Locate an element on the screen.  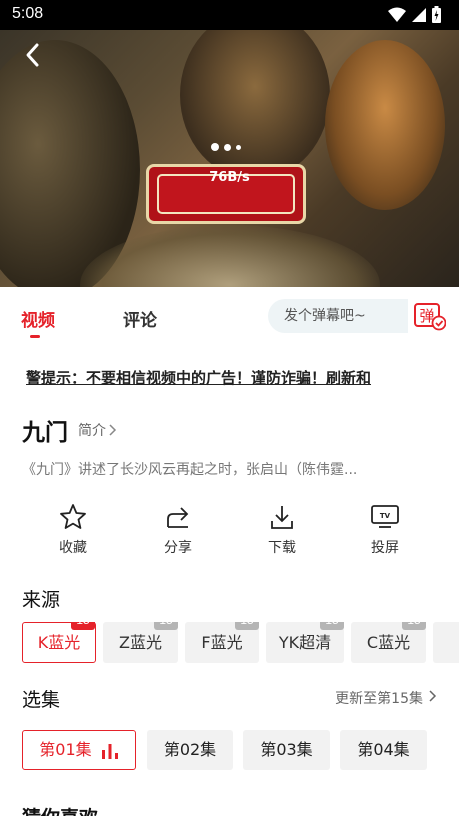
signal-icon is located at coordinates (419, 14).